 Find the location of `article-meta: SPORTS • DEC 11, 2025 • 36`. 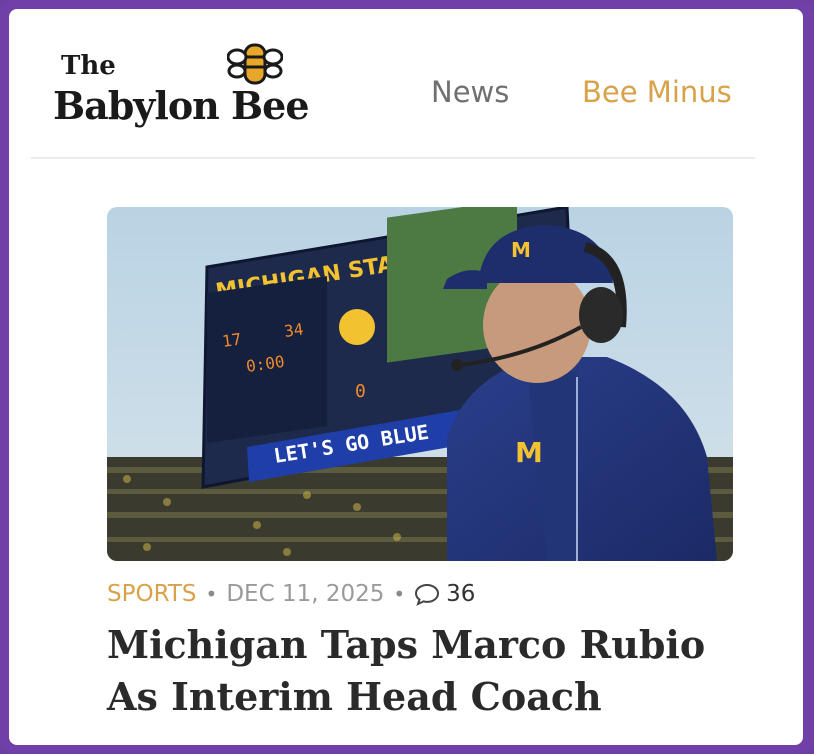

article-meta: SPORTS • DEC 11, 2025 • 36 is located at coordinates (291, 594).